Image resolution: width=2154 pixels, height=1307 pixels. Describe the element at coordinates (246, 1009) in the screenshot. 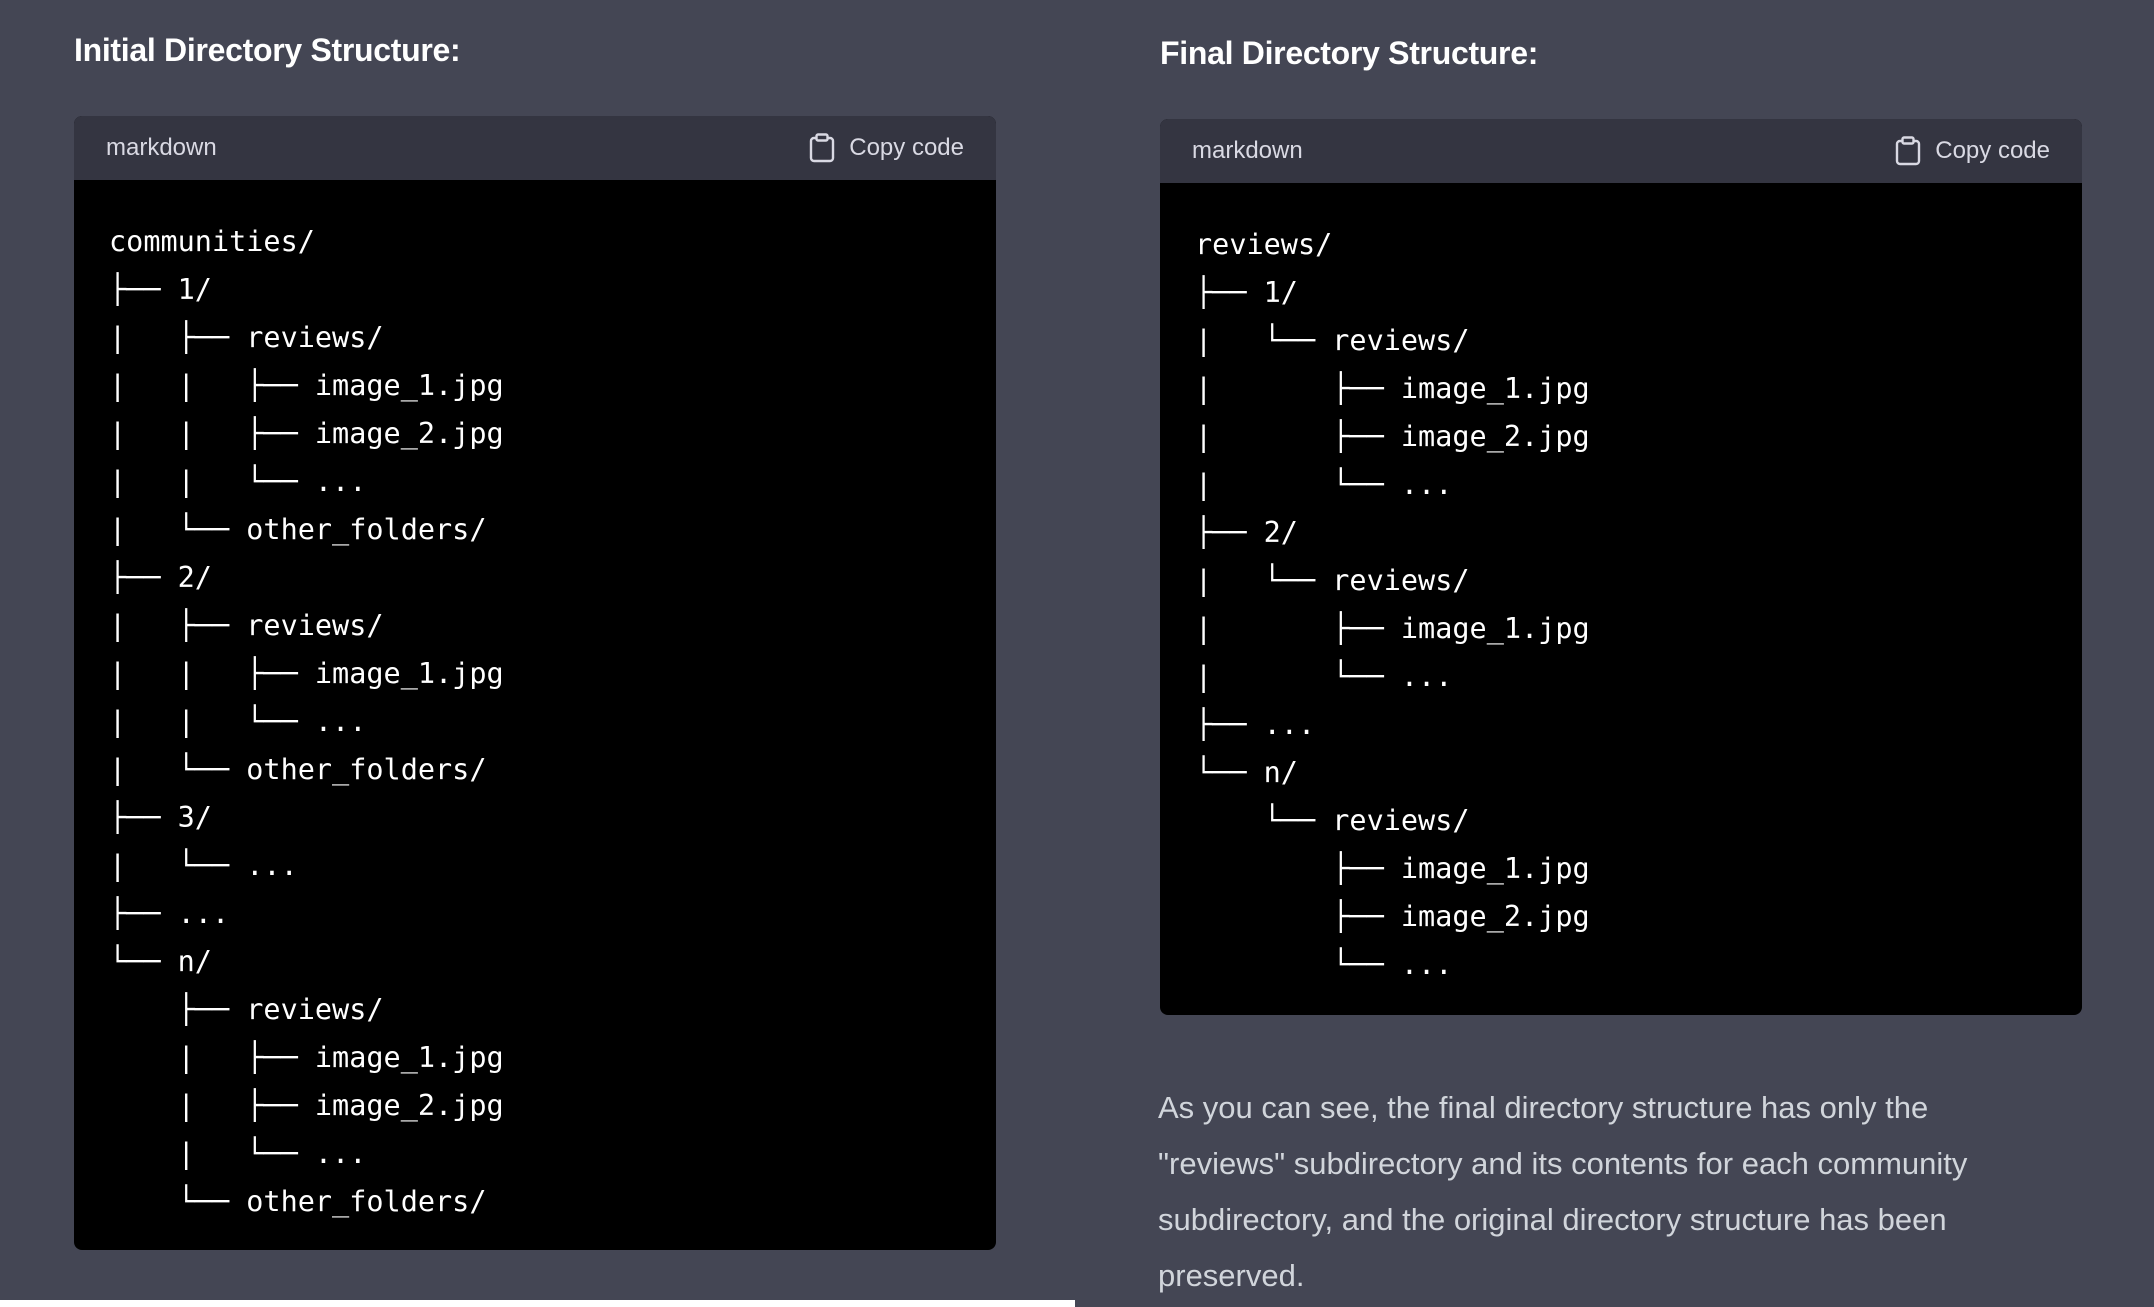

I see `code-line: ├── reviews/` at that location.